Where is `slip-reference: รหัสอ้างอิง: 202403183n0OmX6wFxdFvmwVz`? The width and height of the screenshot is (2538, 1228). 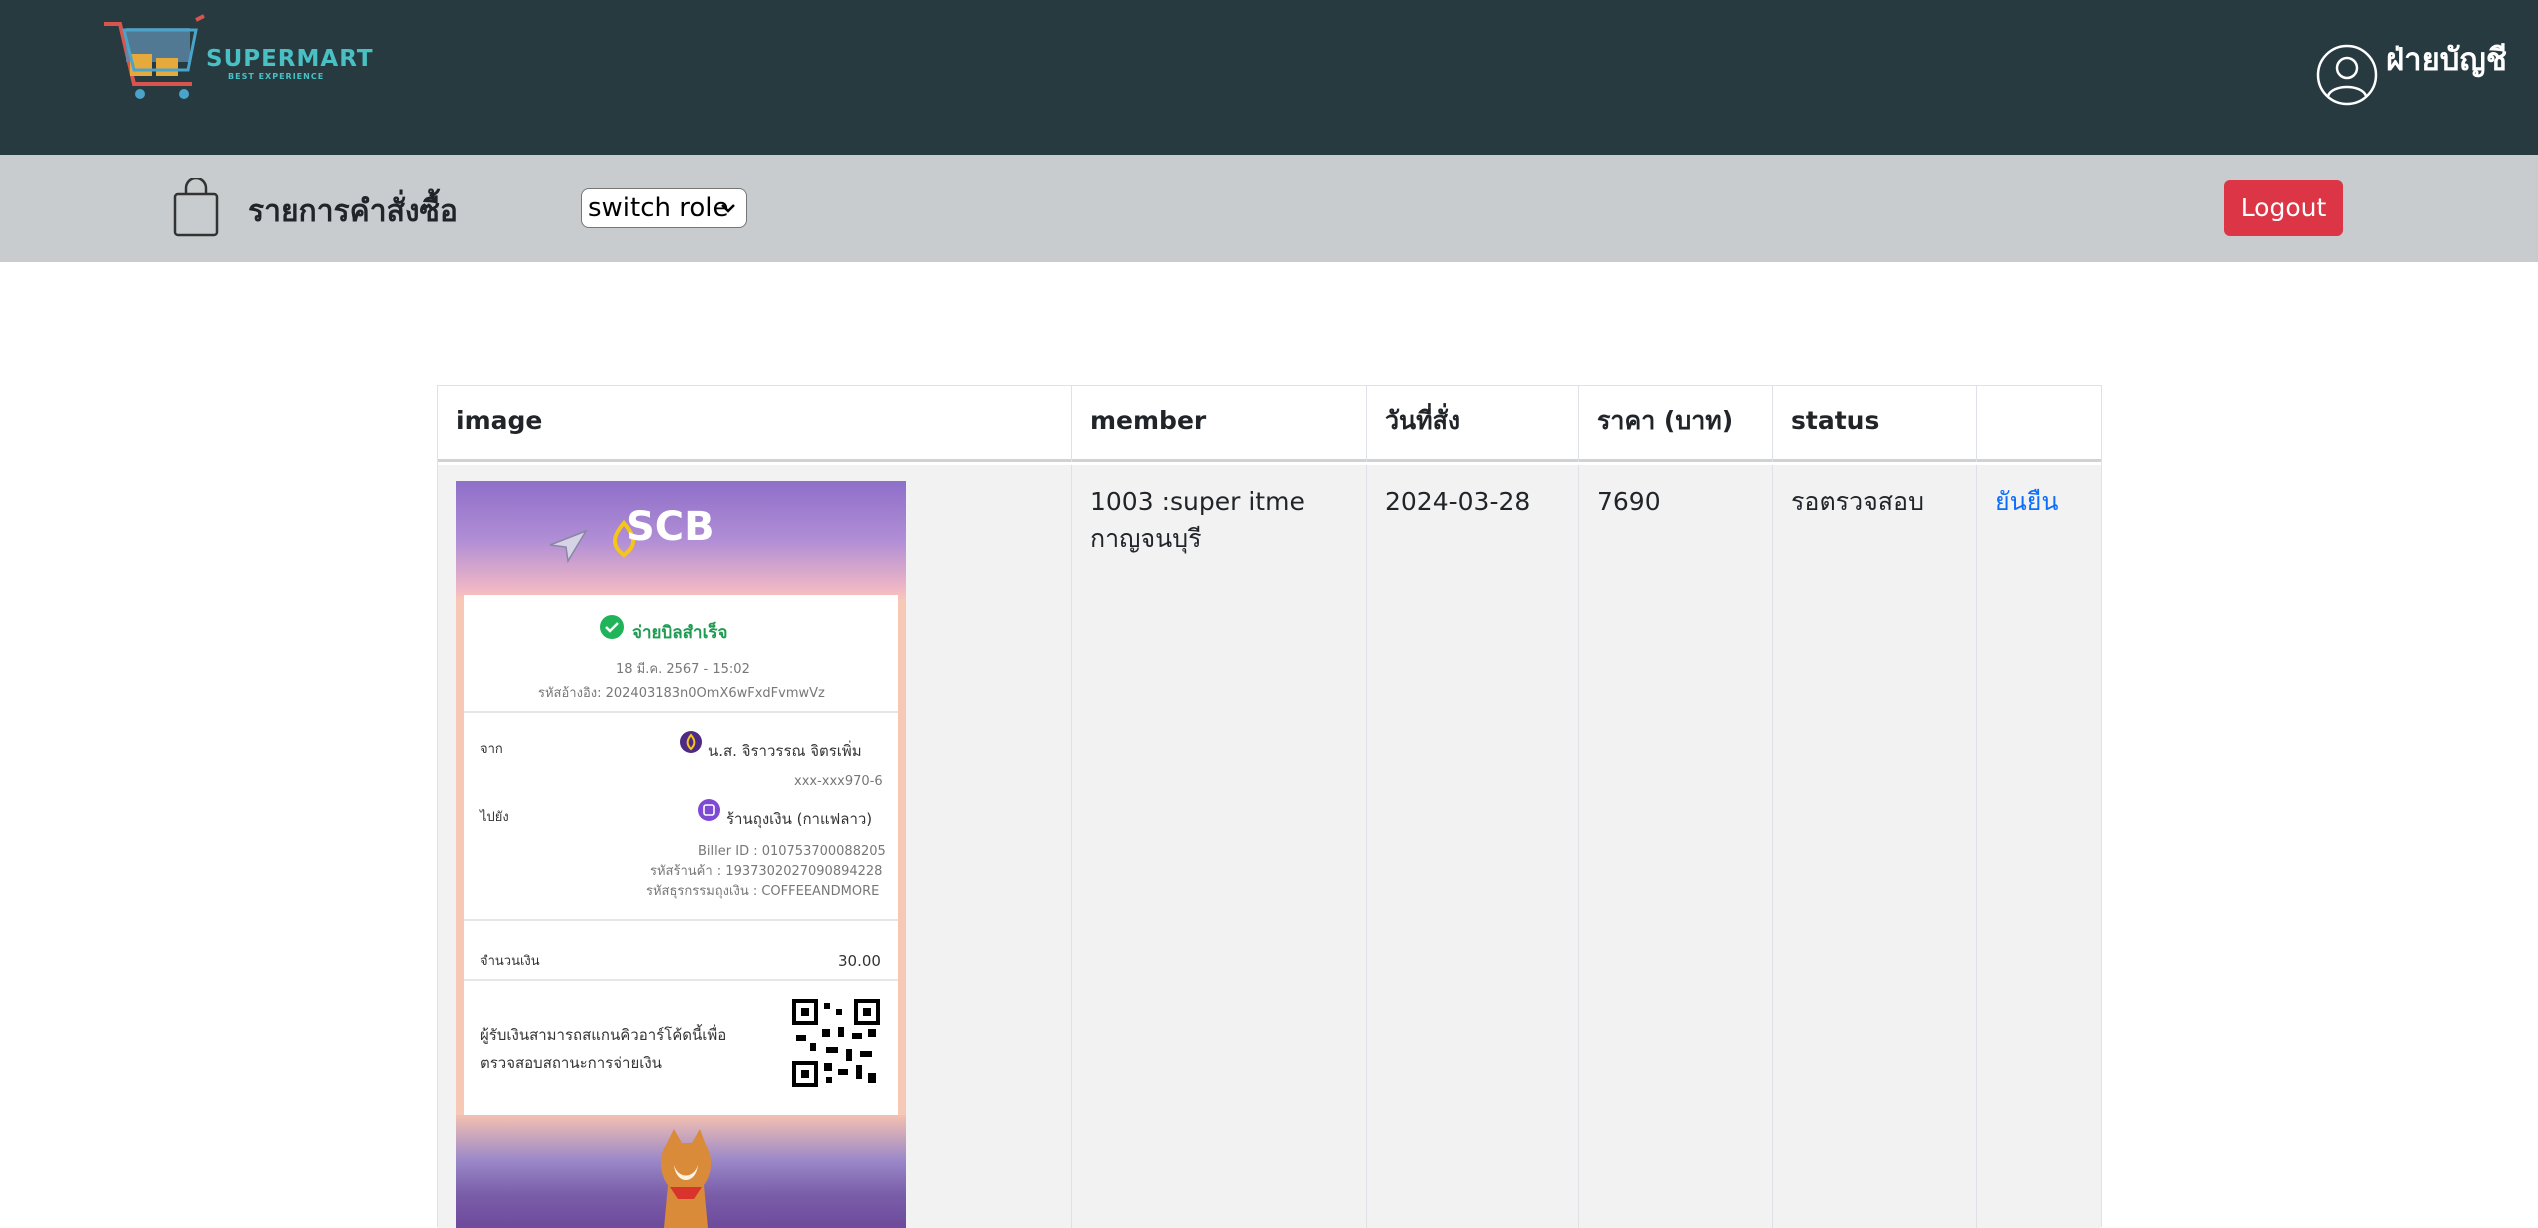
slip-reference: รหัสอ้างอิง: 202403183n0OmX6wFxdFvmwVz is located at coordinates (681, 693).